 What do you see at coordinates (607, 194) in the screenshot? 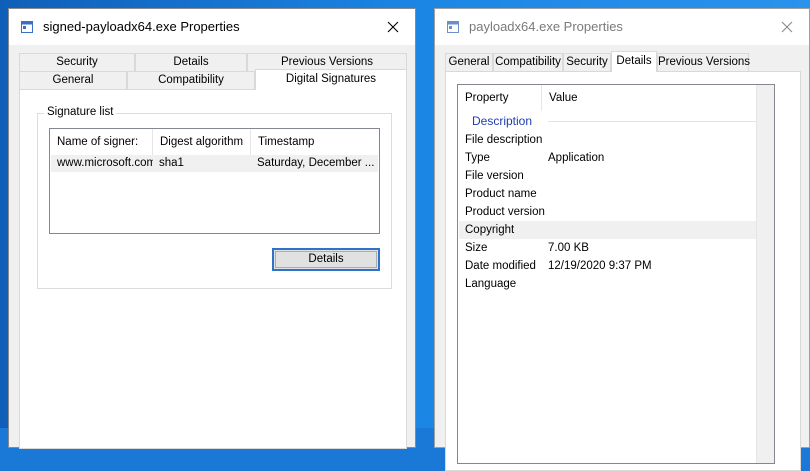
I see `property-row: Product name` at bounding box center [607, 194].